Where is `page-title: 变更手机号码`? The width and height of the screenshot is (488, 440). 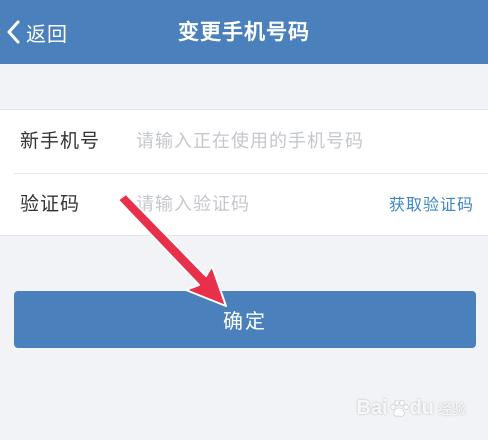 page-title: 变更手机号码 is located at coordinates (244, 32).